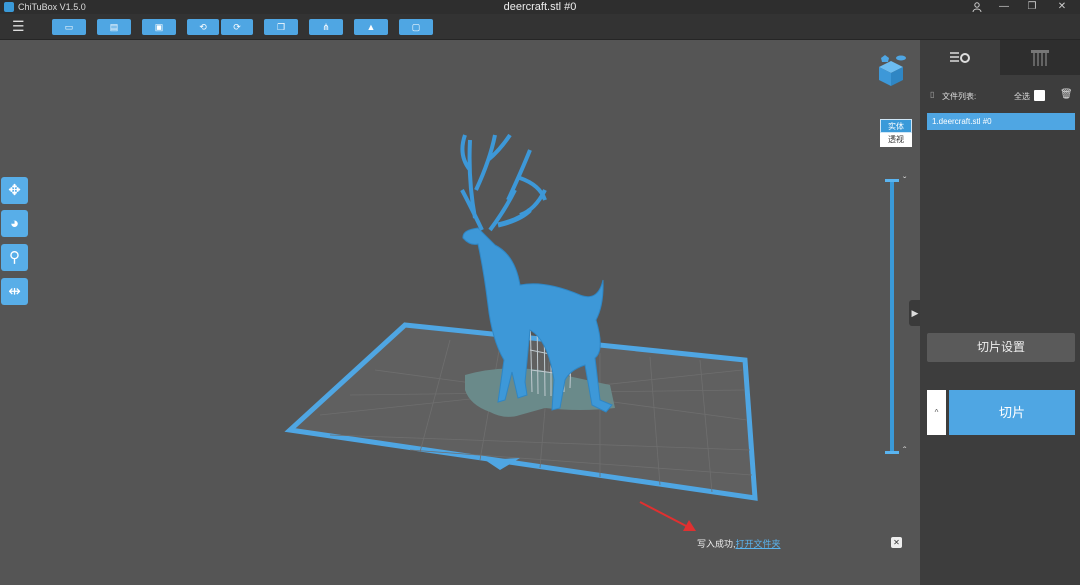 This screenshot has height=585, width=1080. I want to click on minimize-button: —, so click(1004, 7).